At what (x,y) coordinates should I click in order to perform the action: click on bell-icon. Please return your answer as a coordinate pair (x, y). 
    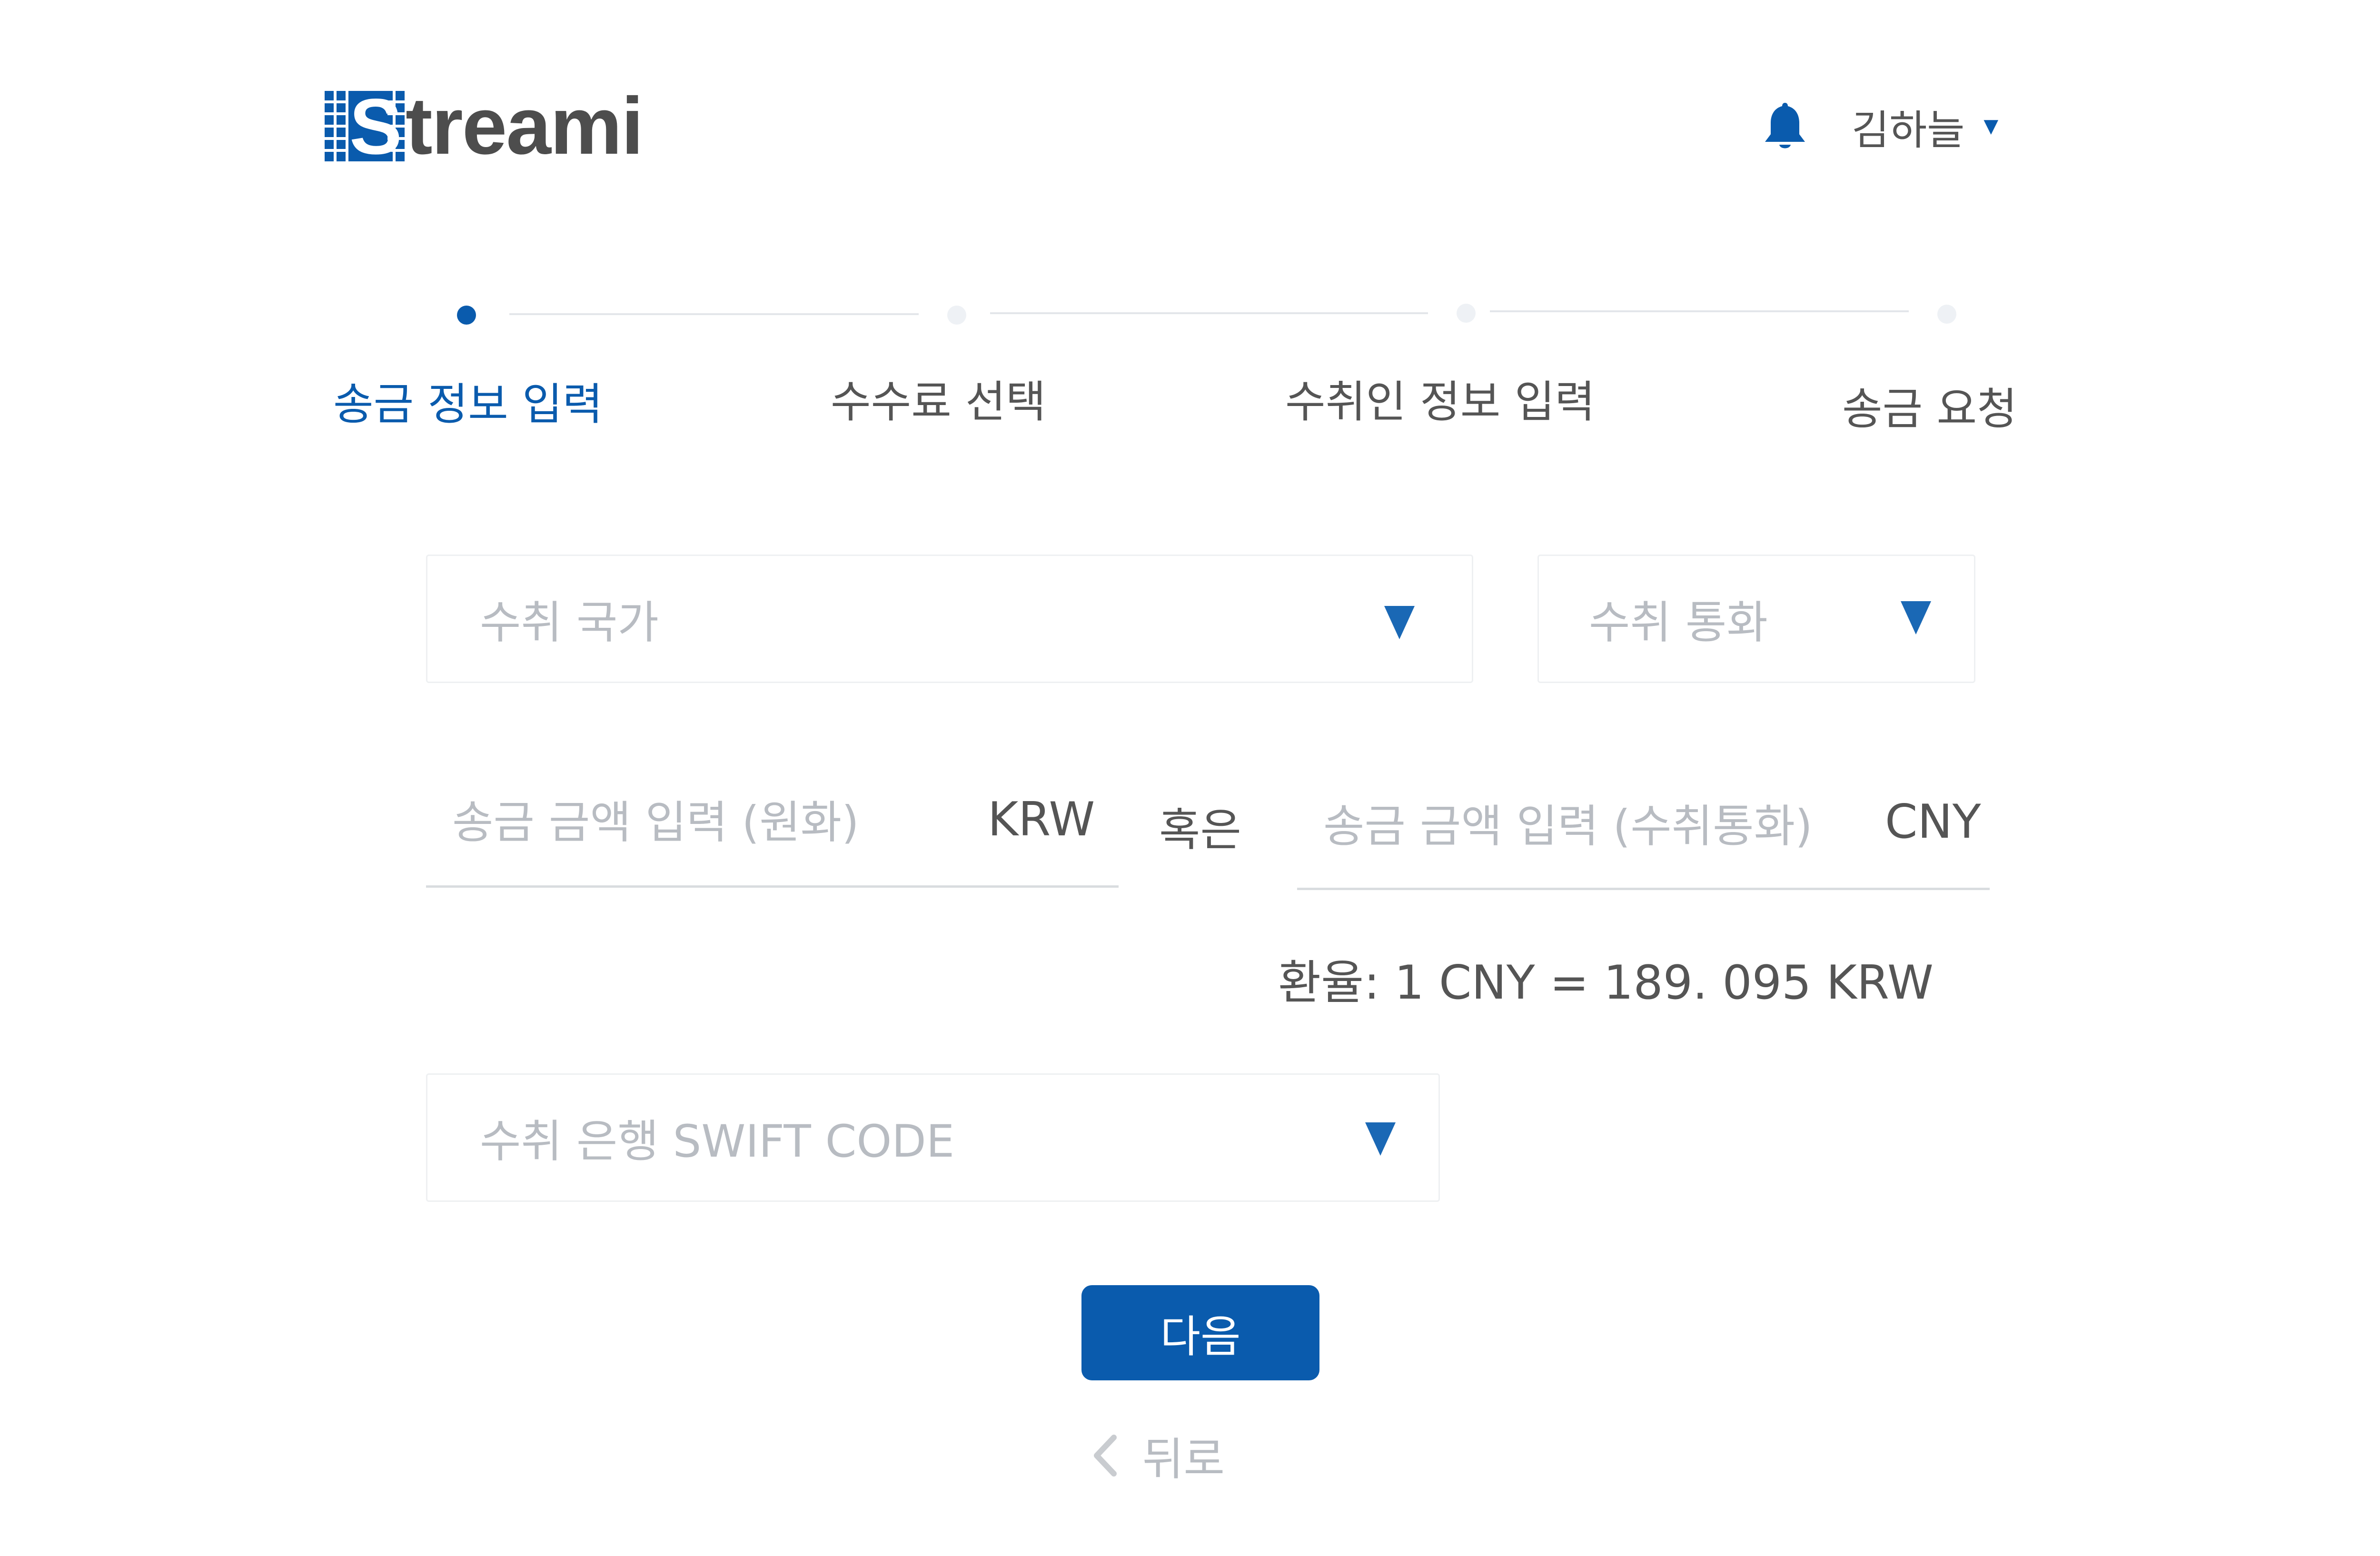
    Looking at the image, I should click on (1785, 126).